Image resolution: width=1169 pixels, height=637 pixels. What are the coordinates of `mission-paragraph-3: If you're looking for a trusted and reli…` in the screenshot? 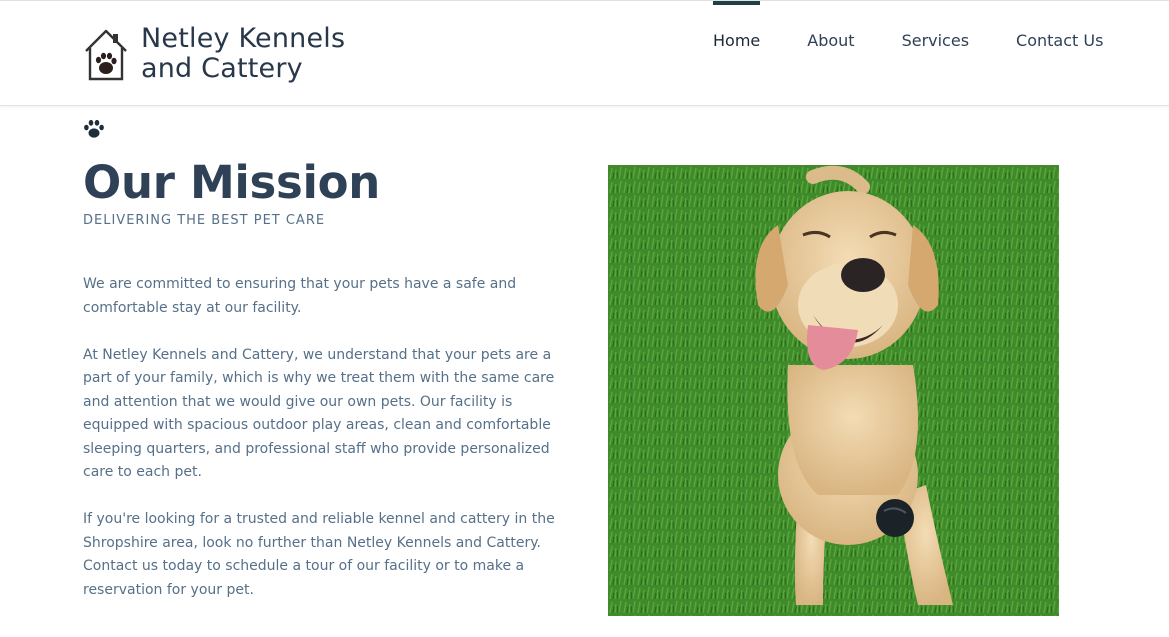 It's located at (319, 554).